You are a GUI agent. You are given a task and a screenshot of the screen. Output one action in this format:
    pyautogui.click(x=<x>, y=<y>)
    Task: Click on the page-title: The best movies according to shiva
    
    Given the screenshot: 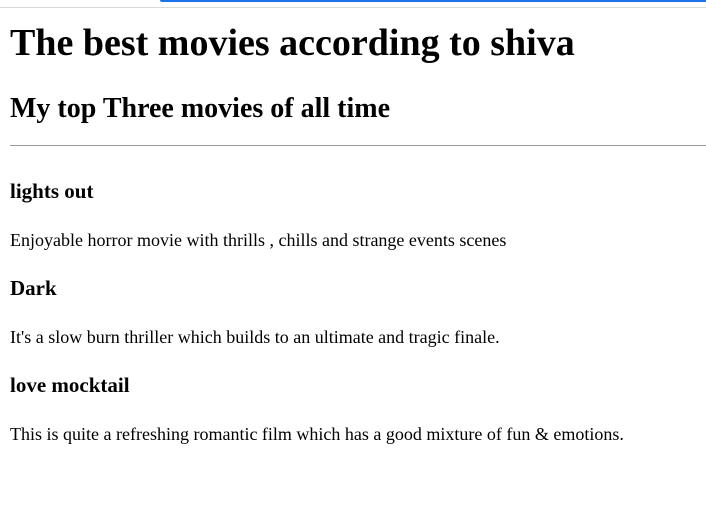 What is the action you would take?
    pyautogui.click(x=292, y=43)
    